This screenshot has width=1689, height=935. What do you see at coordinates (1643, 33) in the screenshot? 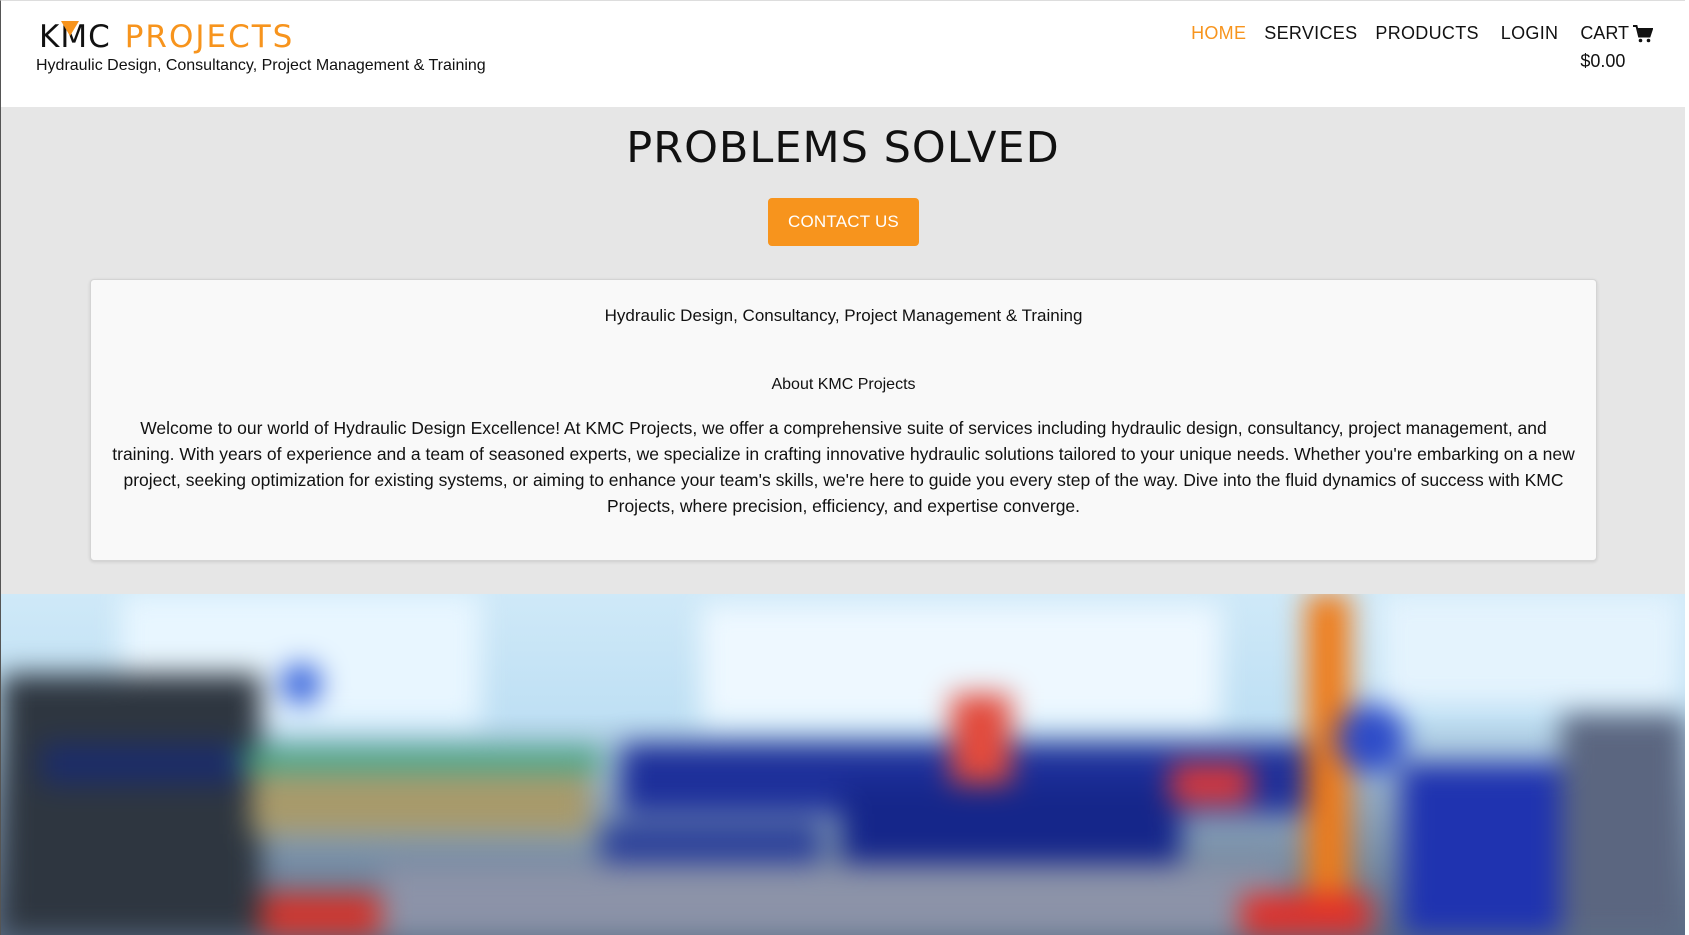
I see `shopping-cart-icon` at bounding box center [1643, 33].